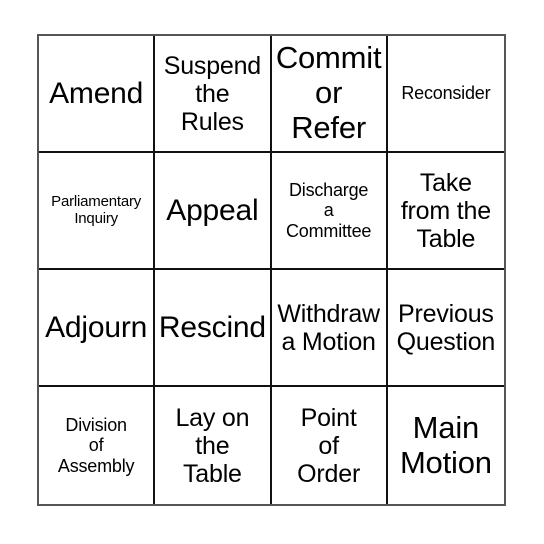 This screenshot has height=544, width=544. I want to click on bingo-cell-label: Lay on the Table, so click(212, 445).